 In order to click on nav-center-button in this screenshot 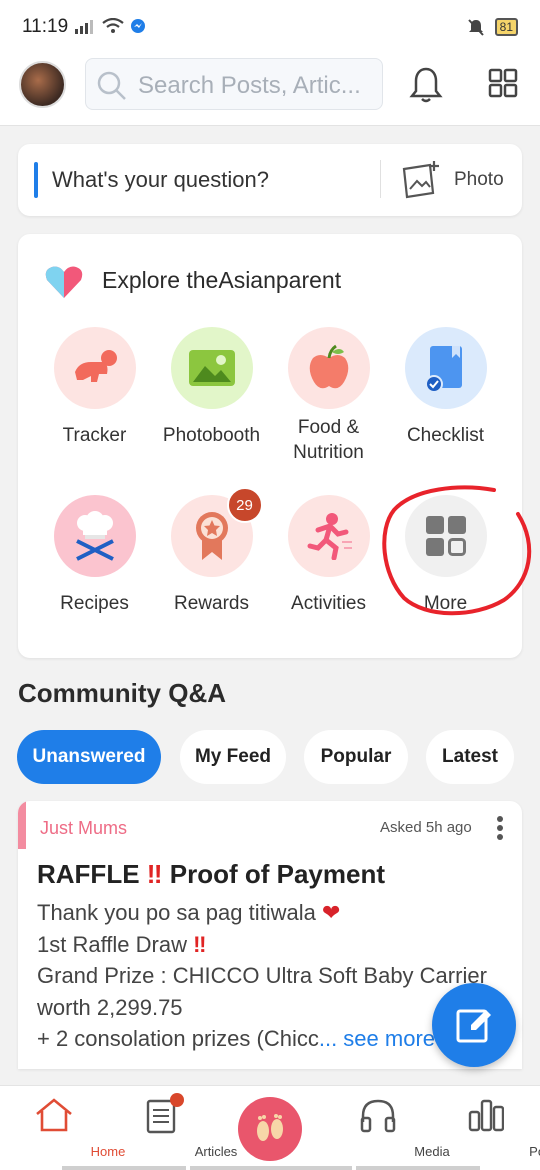, I will do `click(270, 1129)`.